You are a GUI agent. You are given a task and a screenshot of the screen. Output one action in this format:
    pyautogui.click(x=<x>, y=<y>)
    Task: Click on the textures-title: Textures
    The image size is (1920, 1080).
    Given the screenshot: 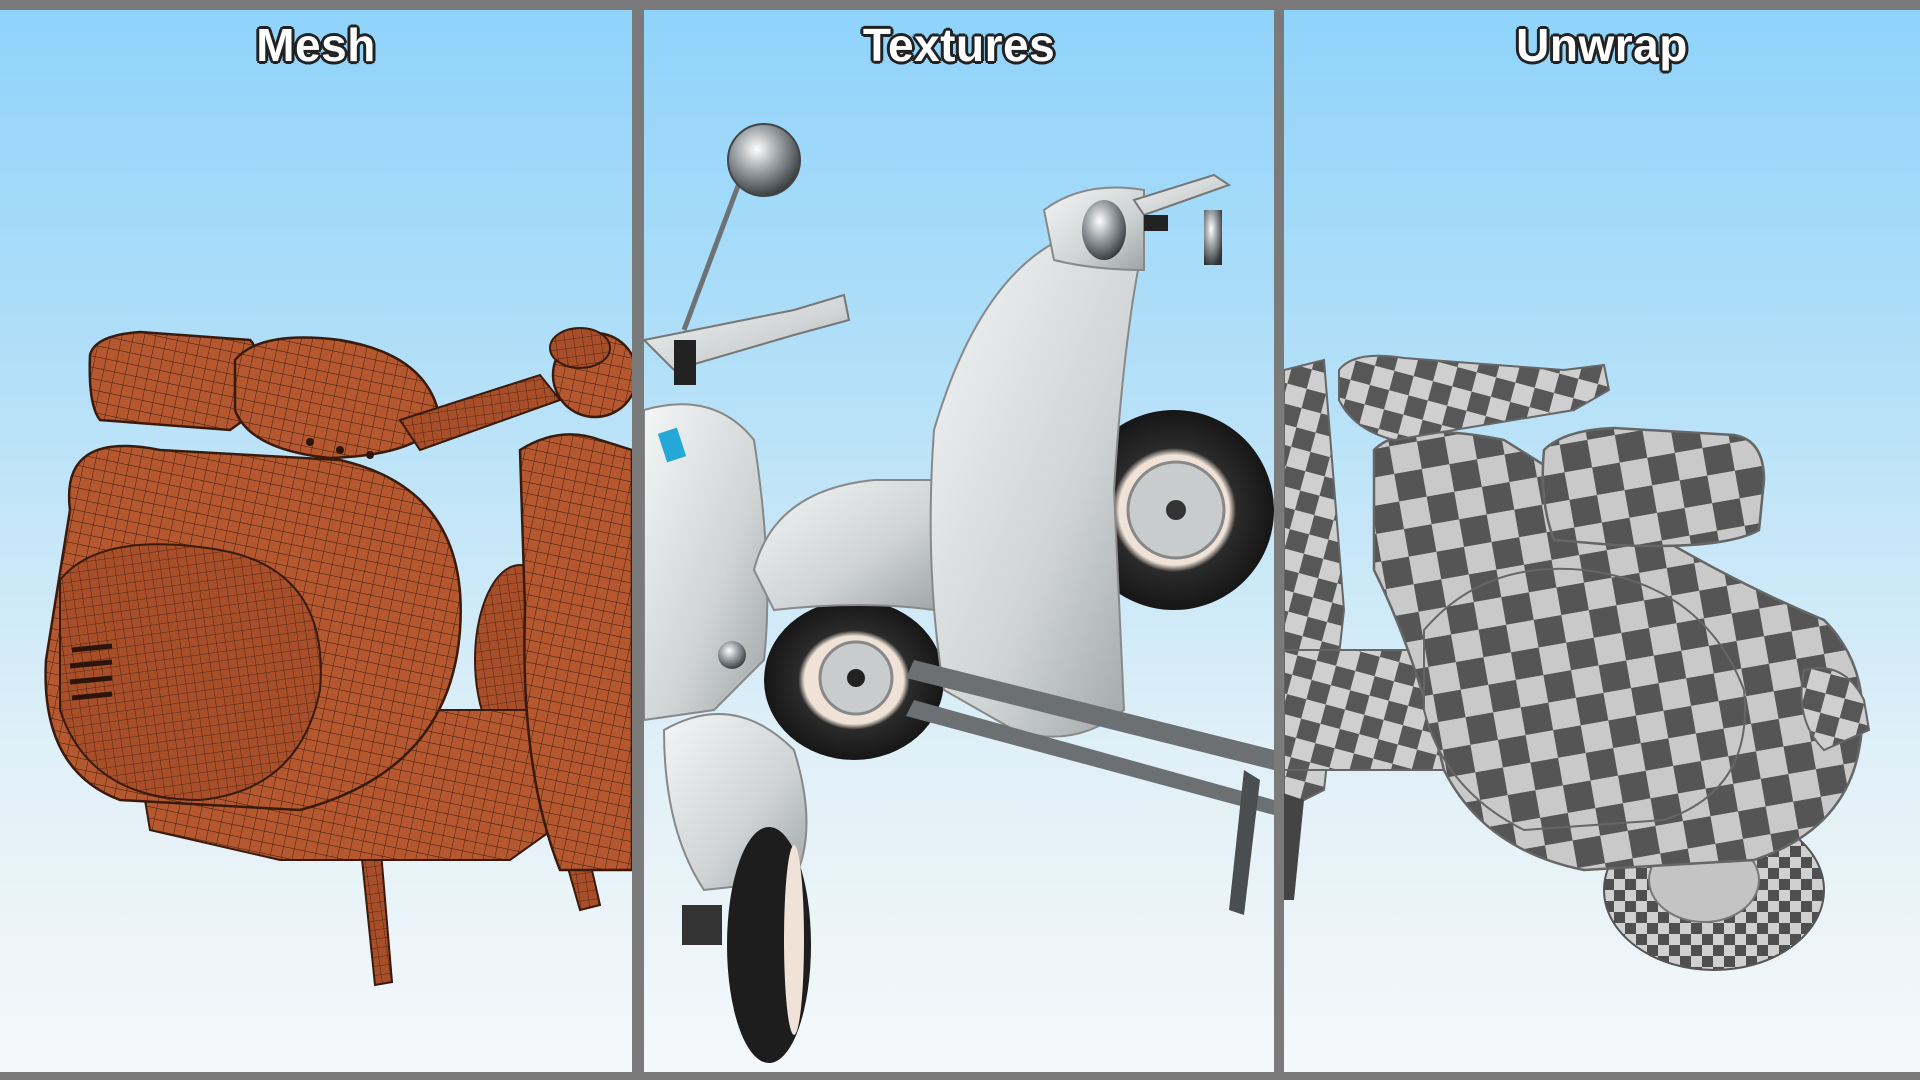 What is the action you would take?
    pyautogui.click(x=959, y=45)
    